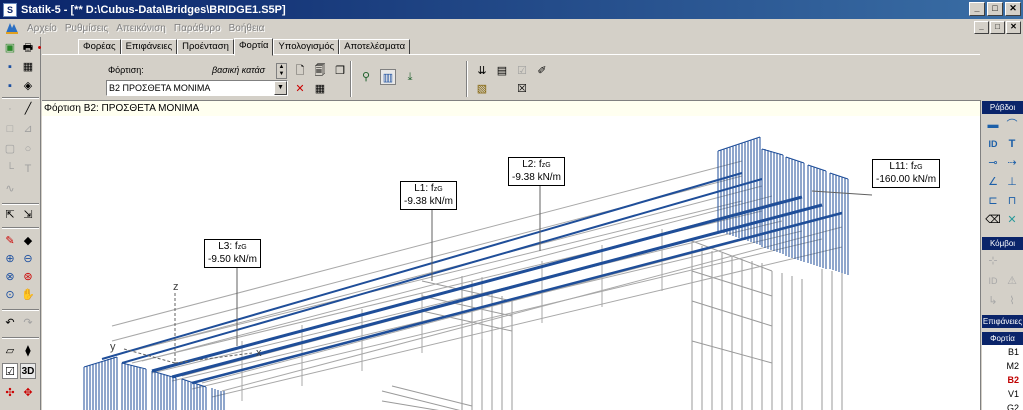 Image resolution: width=1023 pixels, height=410 pixels. What do you see at coordinates (10, 215) in the screenshot?
I see `select-icon: ⇱` at bounding box center [10, 215].